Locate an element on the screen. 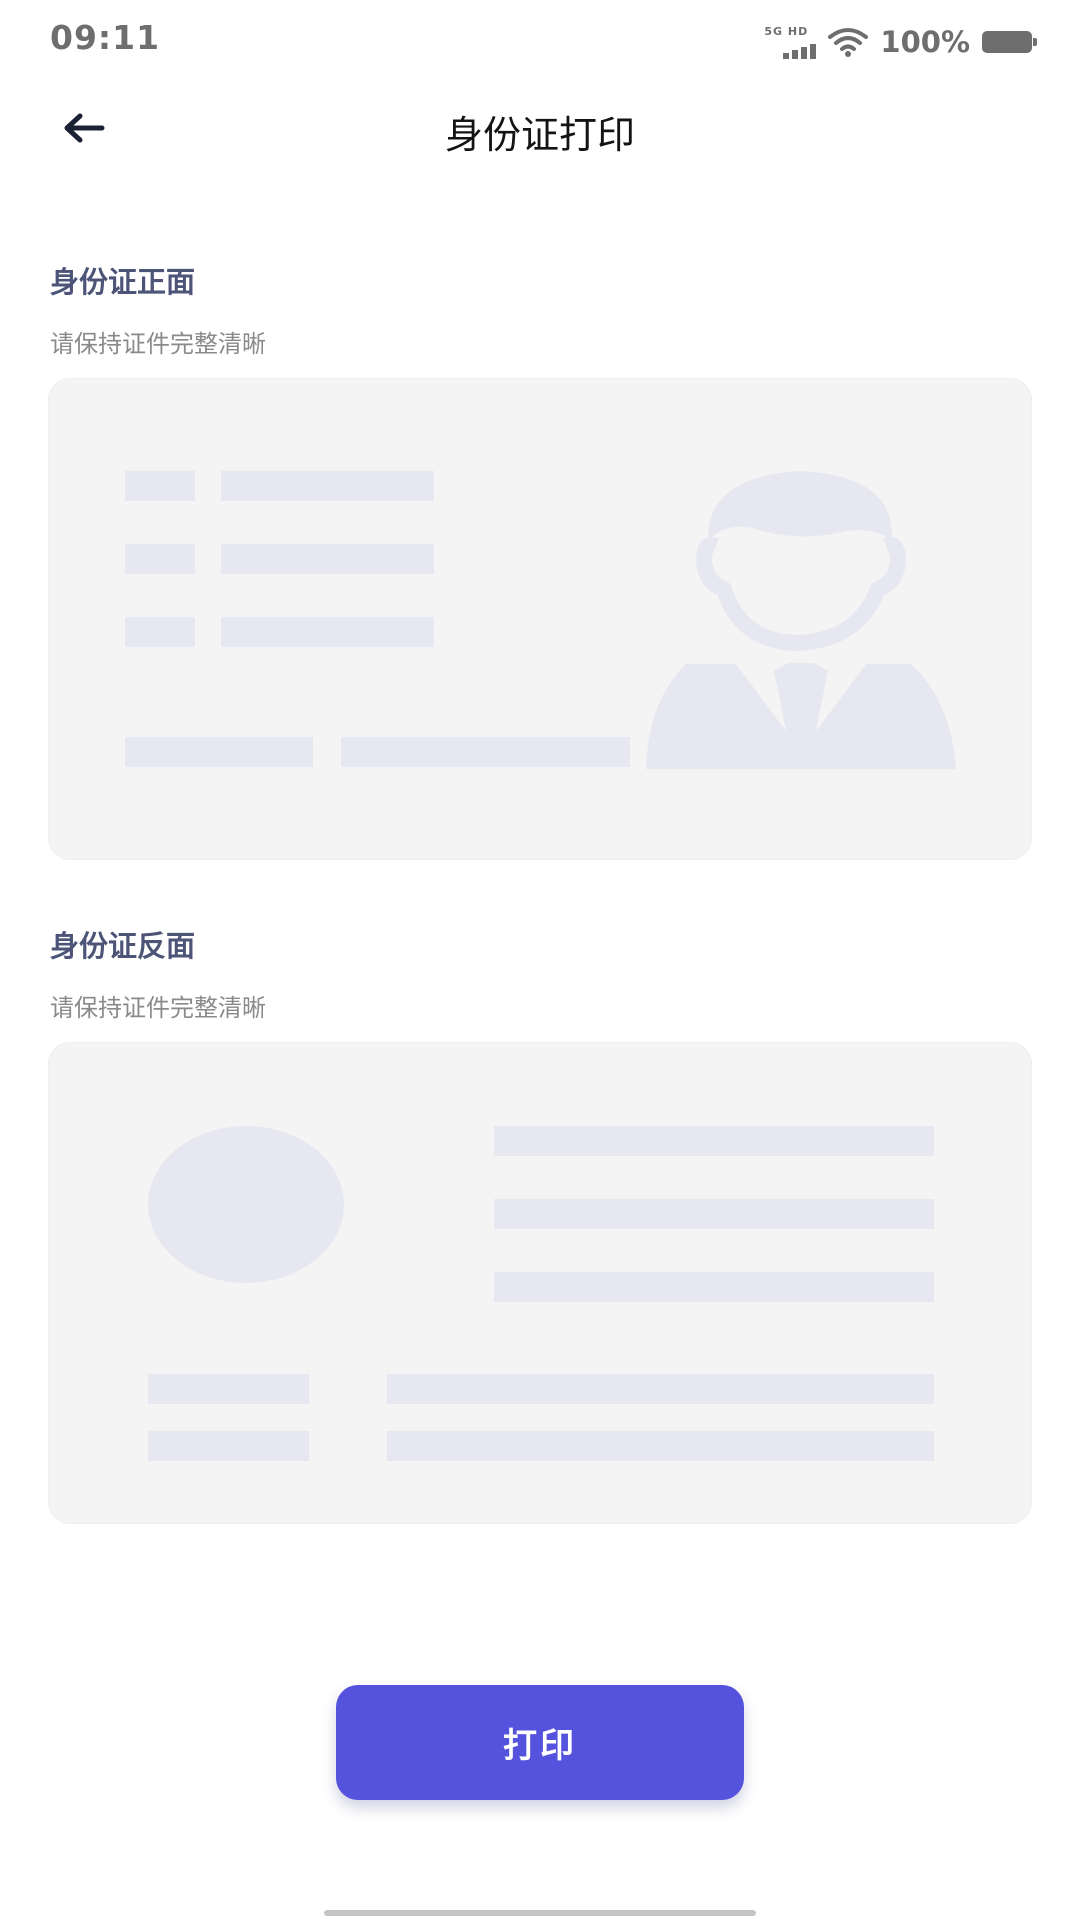  signal-icon: 5G HD is located at coordinates (790, 42).